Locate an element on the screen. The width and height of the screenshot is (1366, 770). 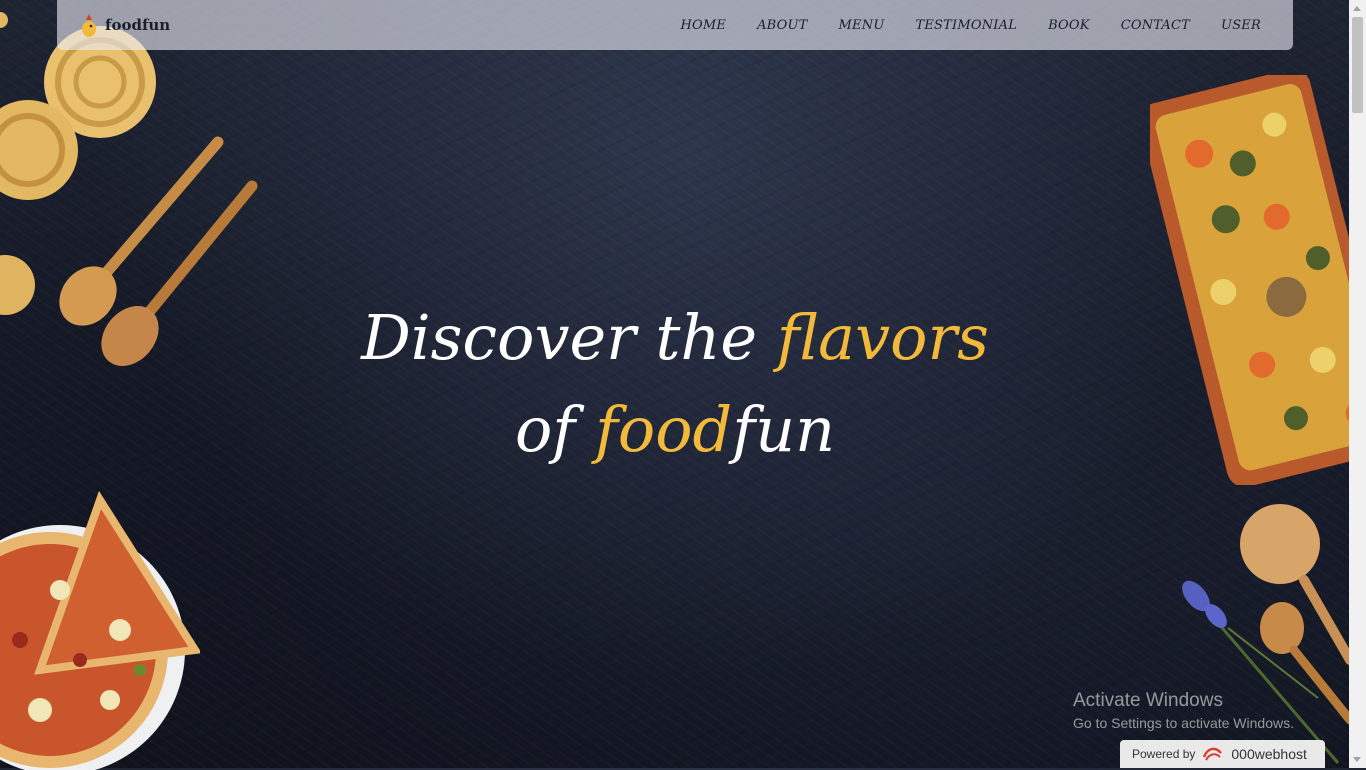
scroll-up-arrow-icon is located at coordinates (1357, 8).